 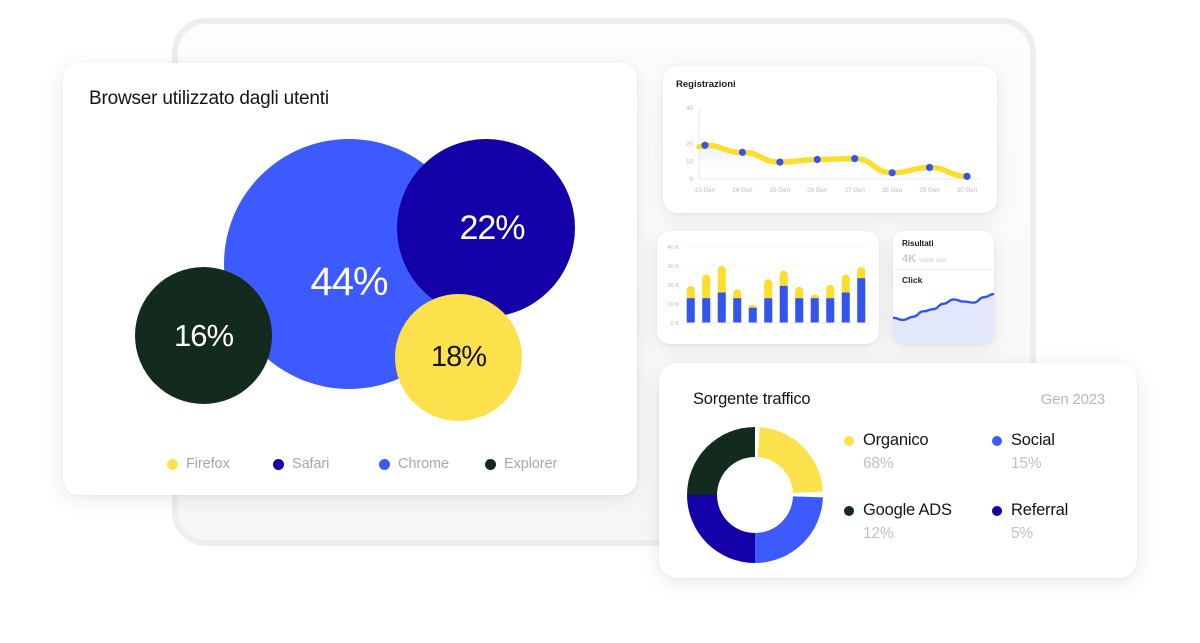 What do you see at coordinates (673, 305) in the screenshot?
I see `y-tick-label: 10 K` at bounding box center [673, 305].